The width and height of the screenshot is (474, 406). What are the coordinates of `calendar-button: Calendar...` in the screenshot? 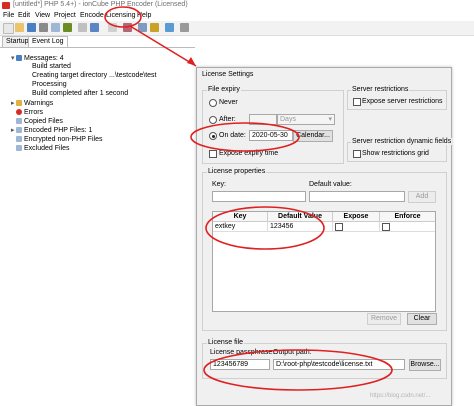 It's located at (313, 136).